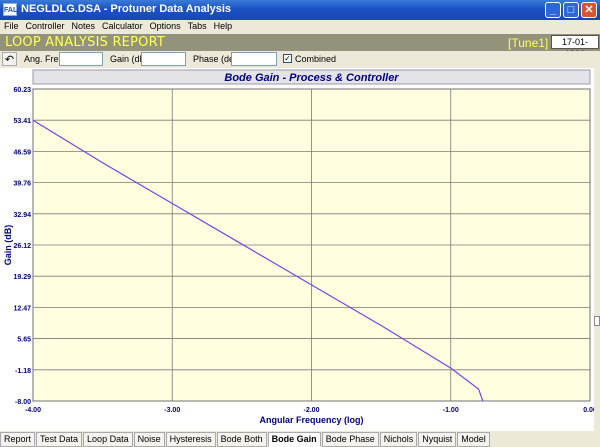  What do you see at coordinates (9, 59) in the screenshot?
I see `undo-icon: ↶` at bounding box center [9, 59].